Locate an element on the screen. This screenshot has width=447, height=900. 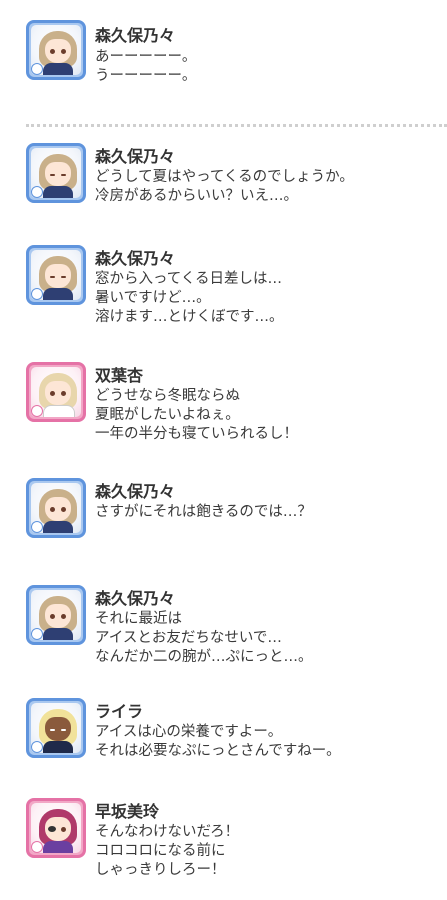
message-text: 窓から入ってくる日差しは… 暑いですけど…。 溶けます…とけくぼです…。 is located at coordinates (189, 298).